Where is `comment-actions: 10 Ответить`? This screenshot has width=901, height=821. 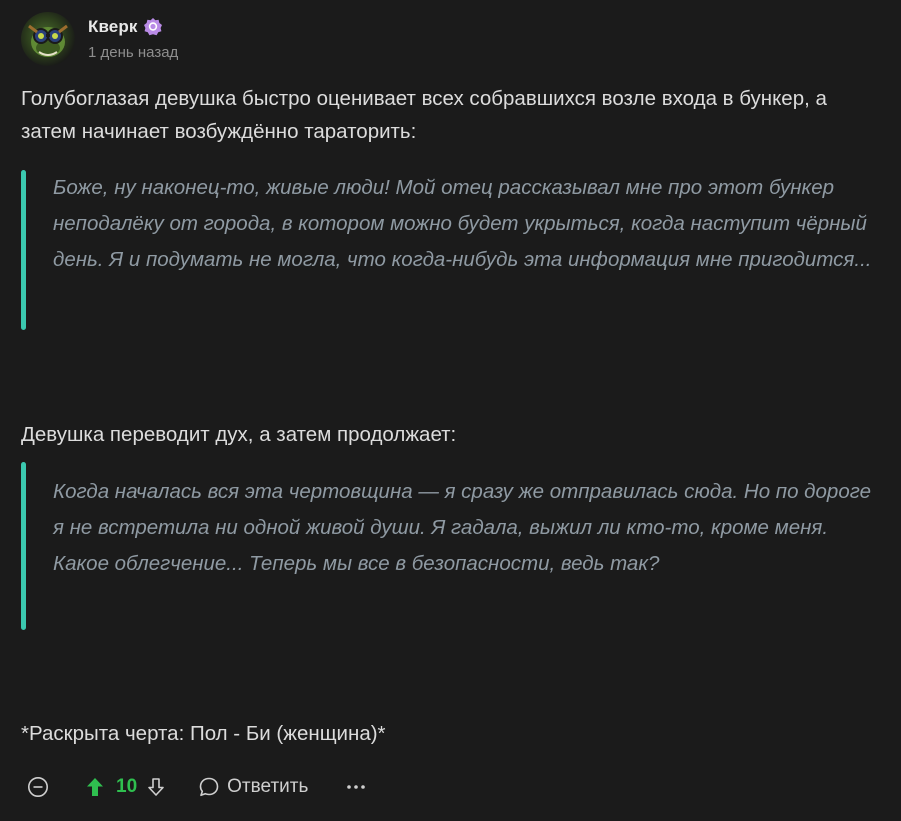 comment-actions: 10 Ответить is located at coordinates (196, 787).